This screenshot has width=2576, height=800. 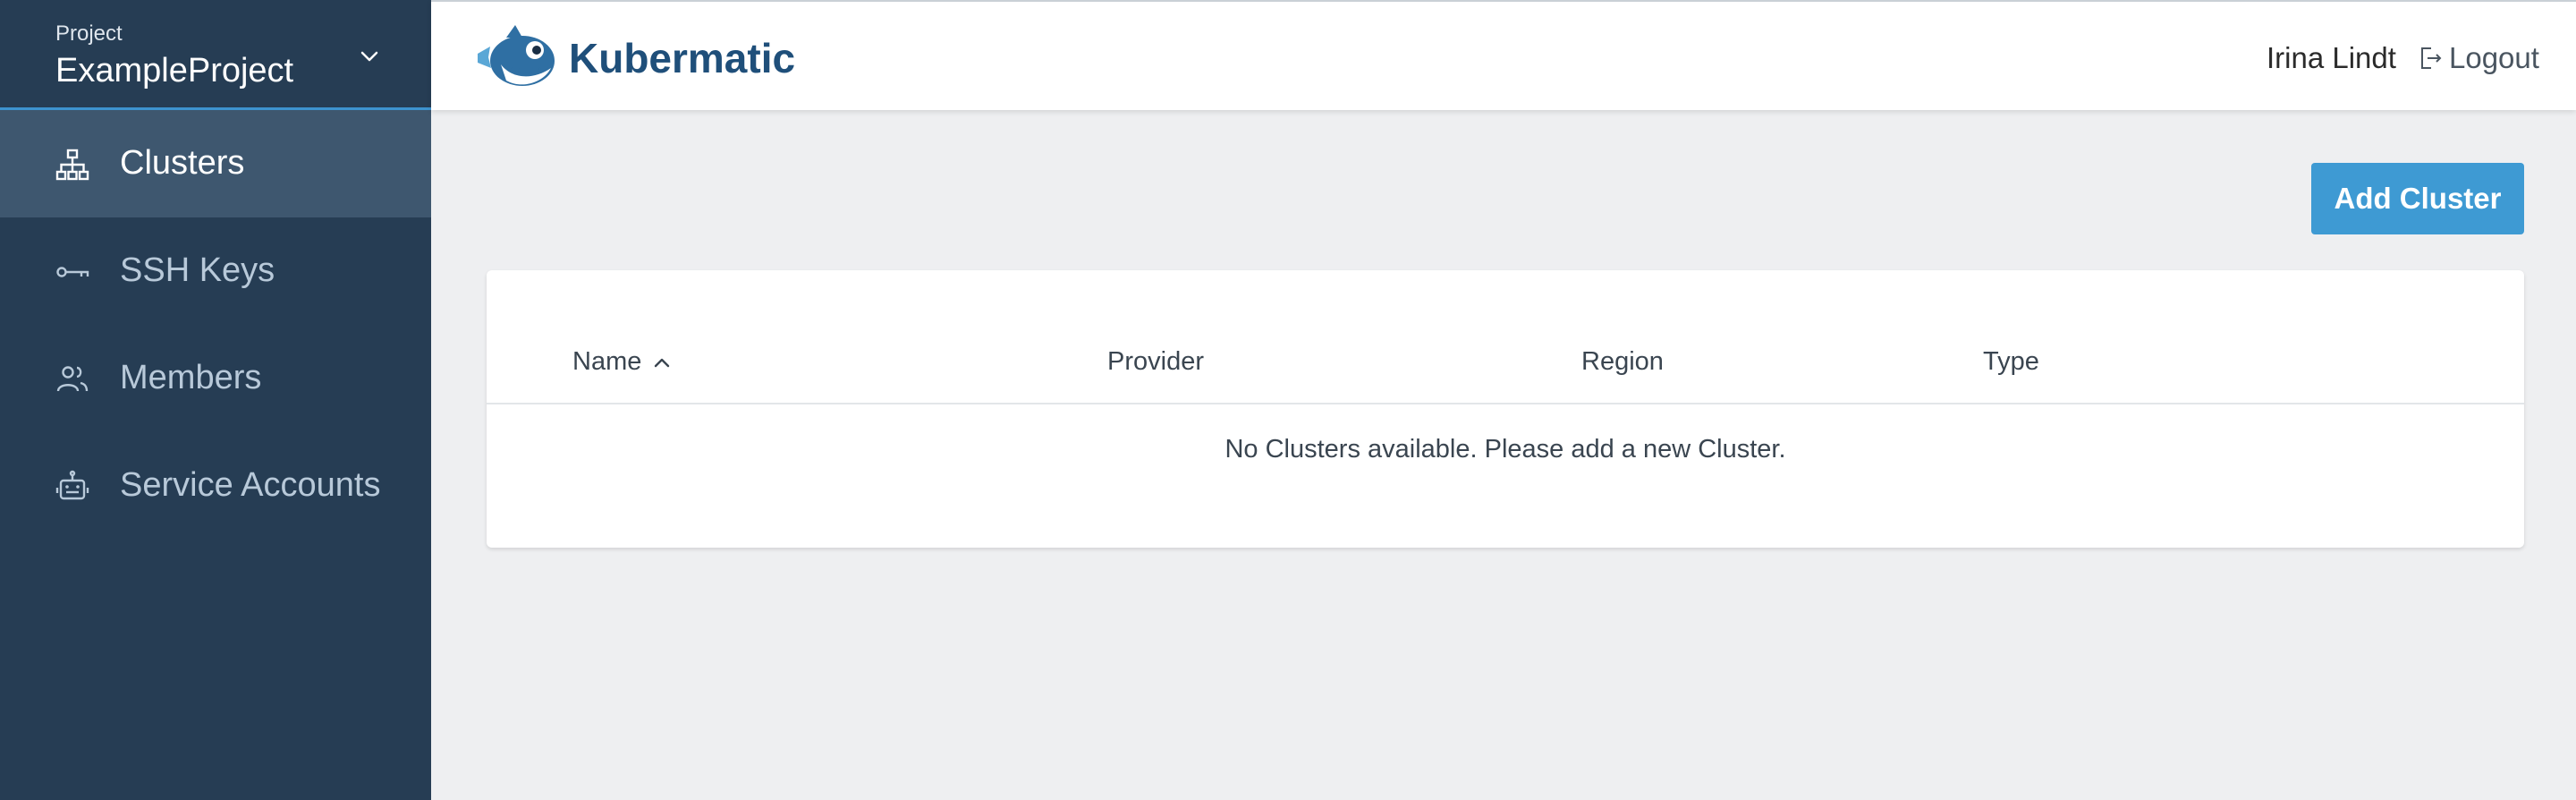 What do you see at coordinates (174, 70) in the screenshot?
I see `project-name: ExampleProject` at bounding box center [174, 70].